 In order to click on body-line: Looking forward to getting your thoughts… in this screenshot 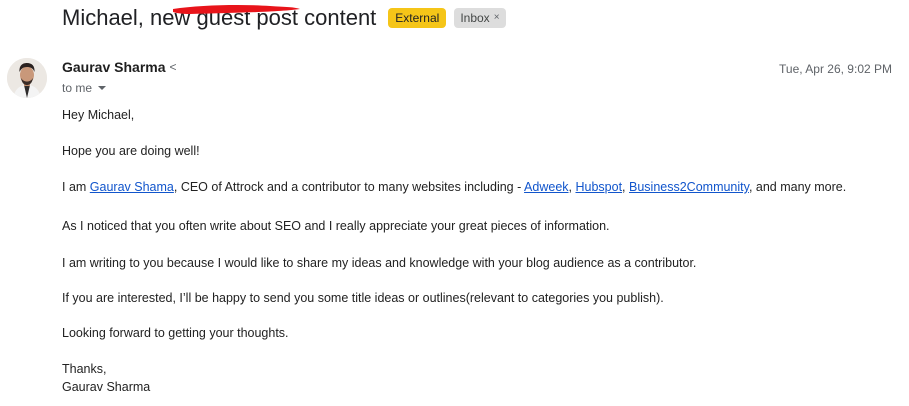, I will do `click(175, 333)`.